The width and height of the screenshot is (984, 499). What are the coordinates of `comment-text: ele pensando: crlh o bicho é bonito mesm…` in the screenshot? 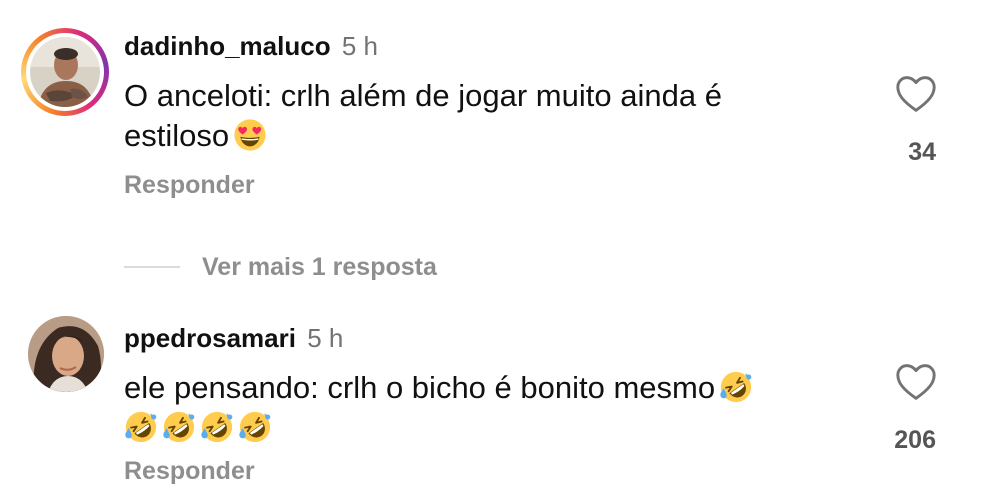 It's located at (474, 408).